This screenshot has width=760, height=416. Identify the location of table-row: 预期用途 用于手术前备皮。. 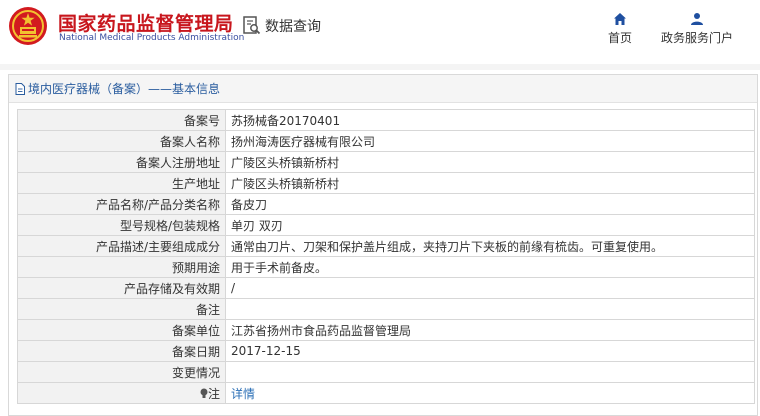
(386, 267).